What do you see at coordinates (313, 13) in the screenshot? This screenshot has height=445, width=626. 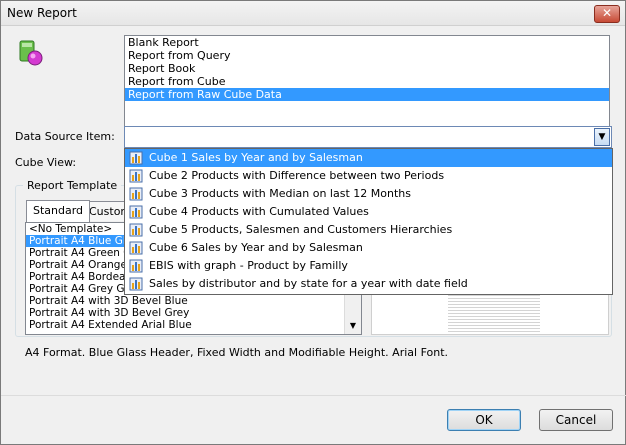 I see `title-bar: New Report ✕` at bounding box center [313, 13].